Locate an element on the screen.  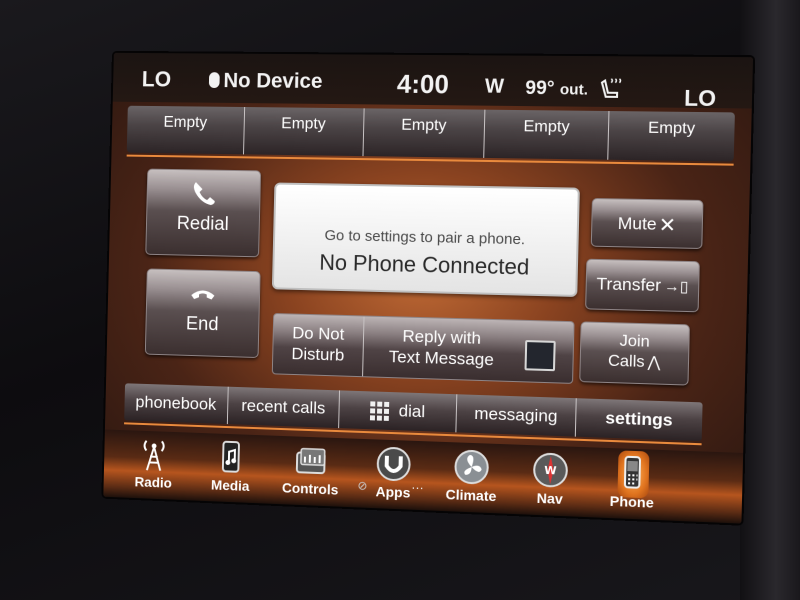
reply-with-text-button: Reply with Text Message is located at coordinates (442, 348).